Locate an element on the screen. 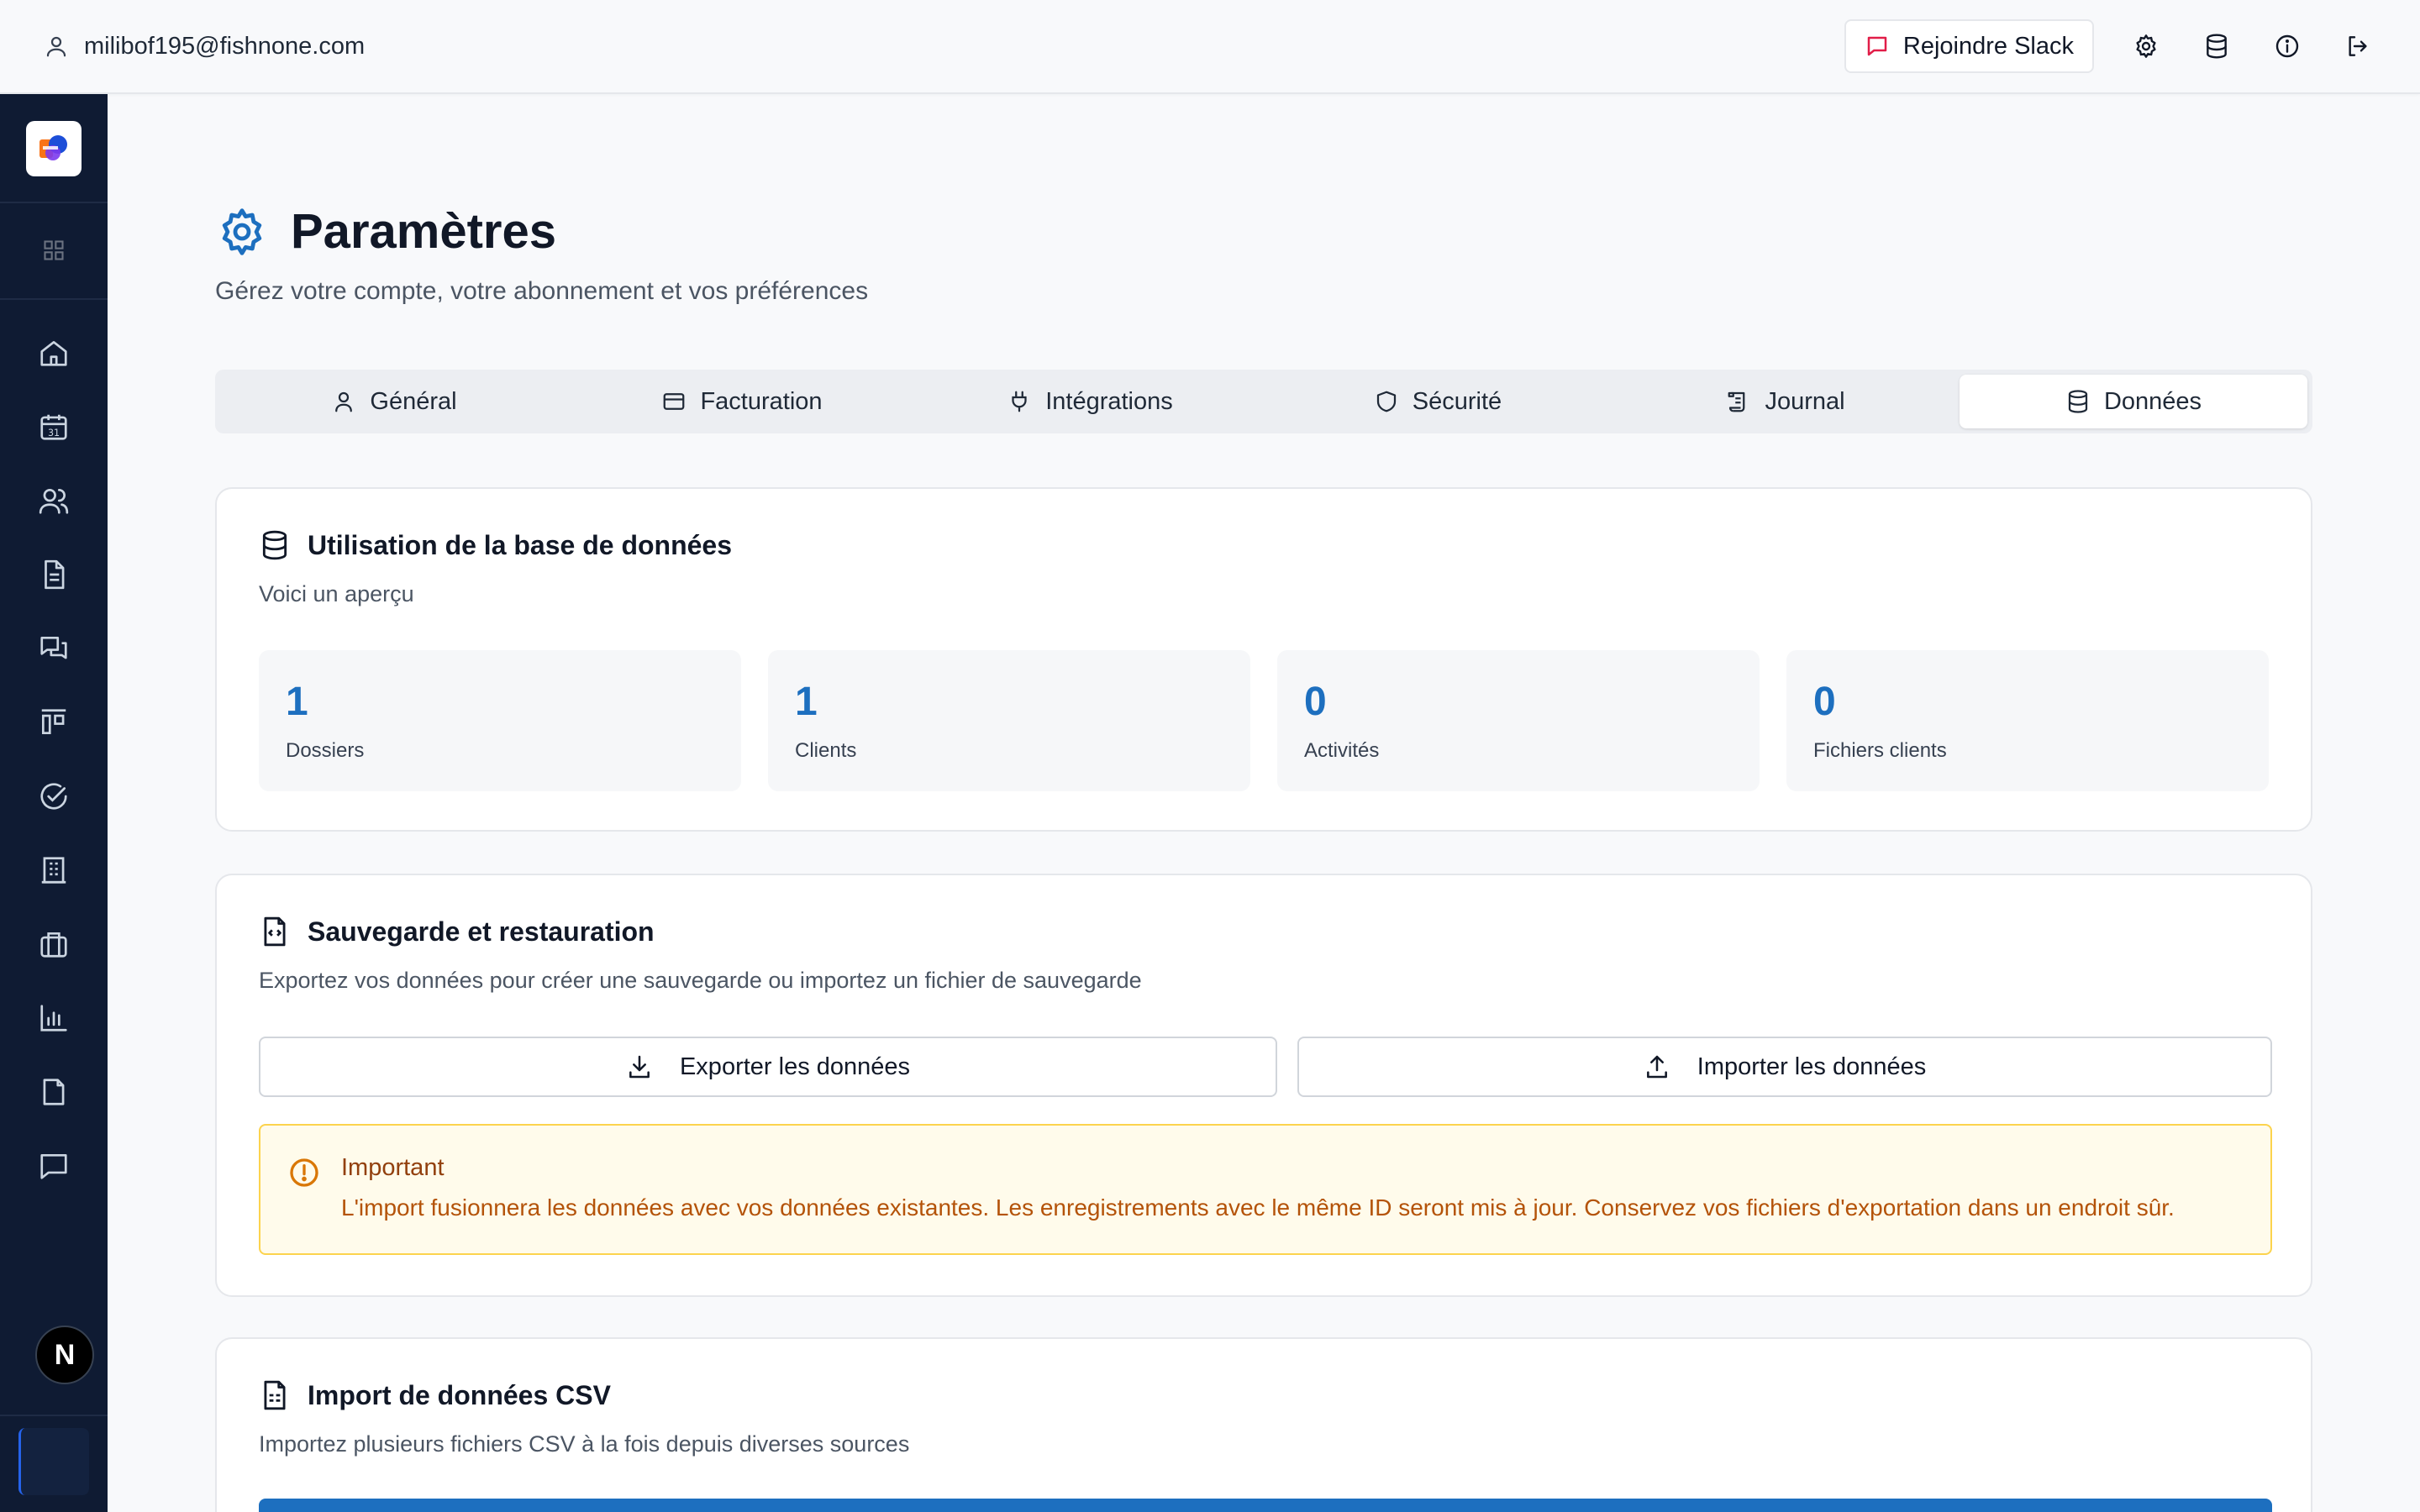 This screenshot has height=1512, width=2420. import-data-button: Importer les données is located at coordinates (1785, 1067).